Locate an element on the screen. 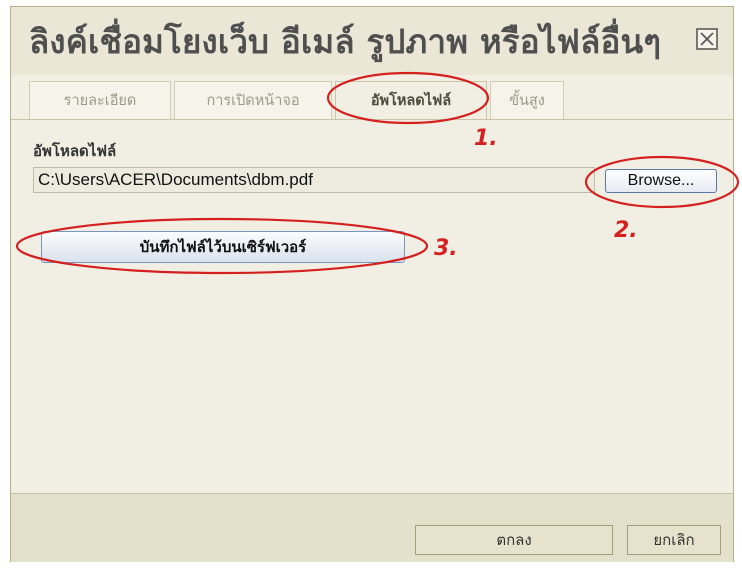 Image resolution: width=742 pixels, height=570 pixels. tab-upload-file-label: อัพโหลดไฟล์ is located at coordinates (411, 101).